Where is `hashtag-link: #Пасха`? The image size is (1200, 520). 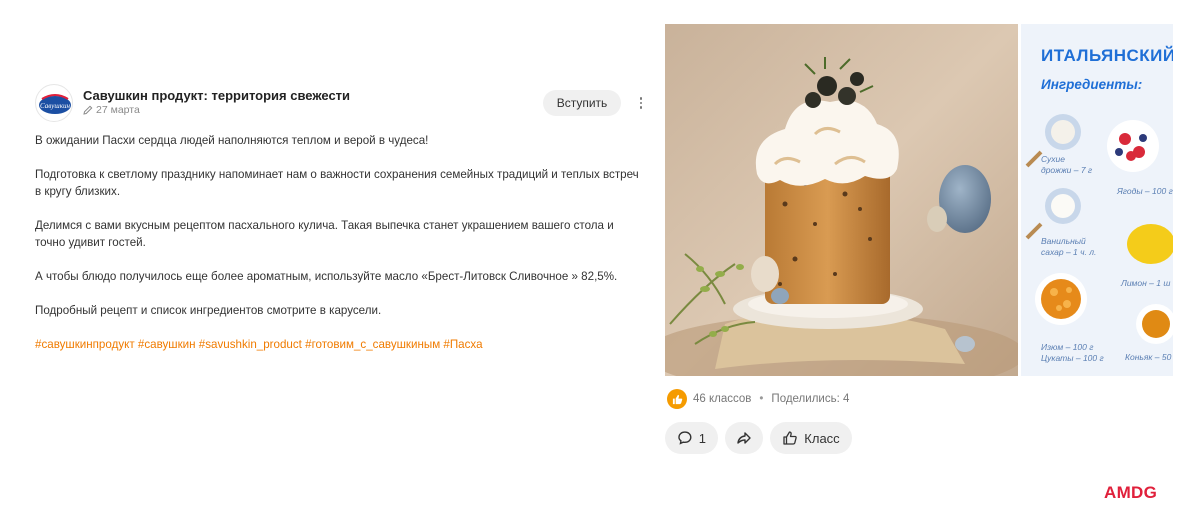
hashtag-link: #Пасха is located at coordinates (462, 344).